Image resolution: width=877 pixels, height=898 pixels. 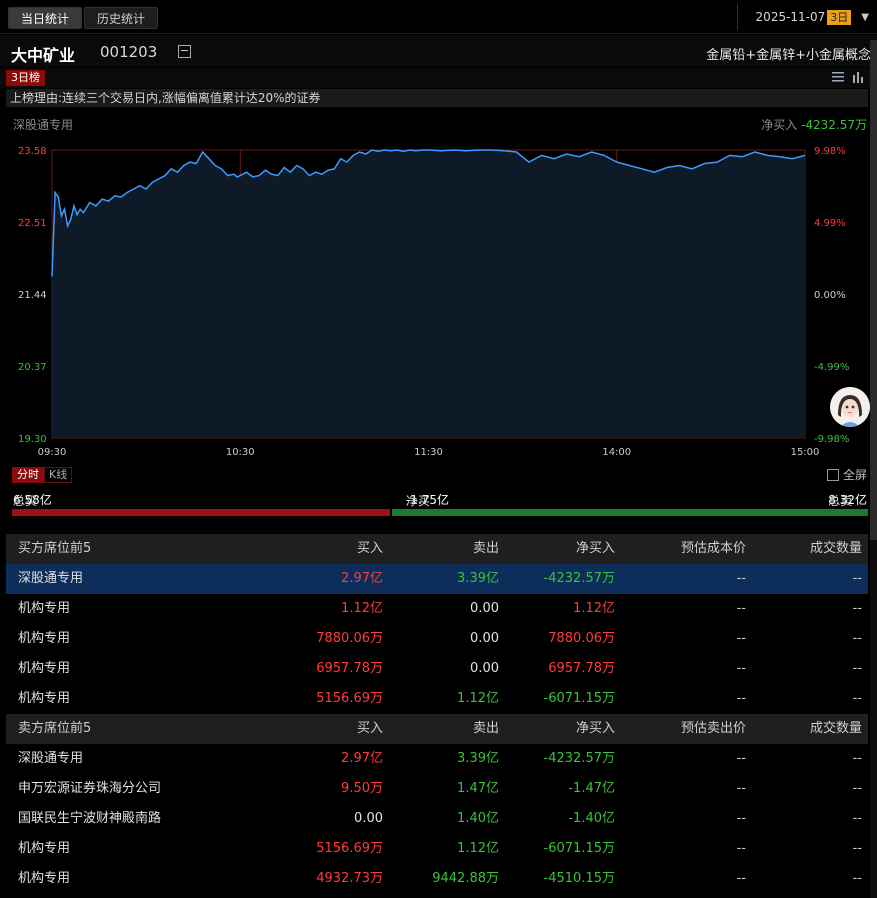 I want to click on sell-amount: 1.40亿, so click(x=478, y=818).